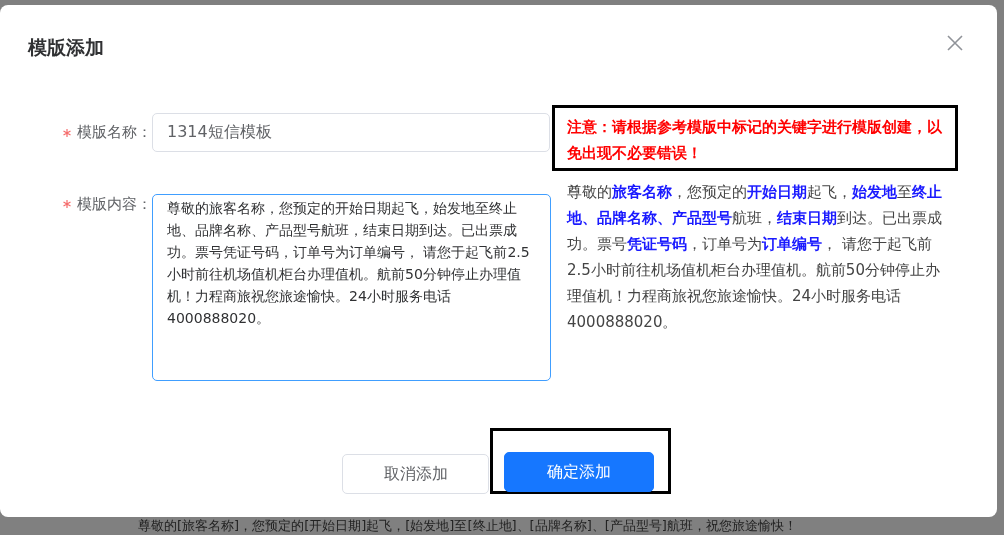 The image size is (1004, 535). Describe the element at coordinates (955, 43) in the screenshot. I see `close-icon` at that location.